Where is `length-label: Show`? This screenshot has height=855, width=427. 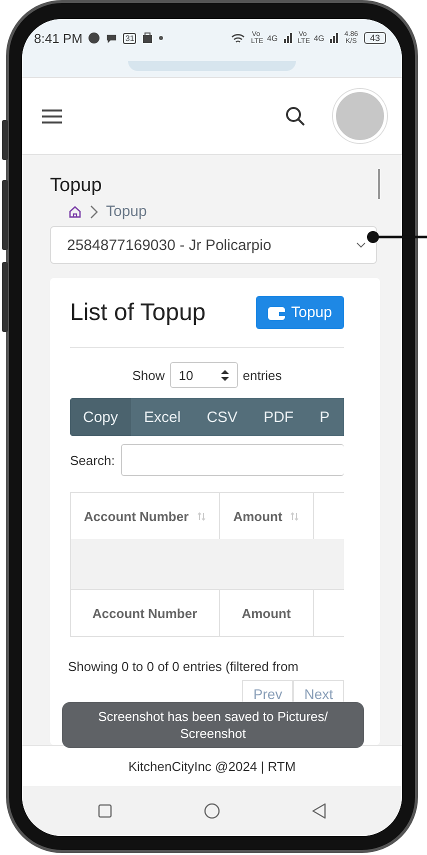 length-label: Show is located at coordinates (148, 375).